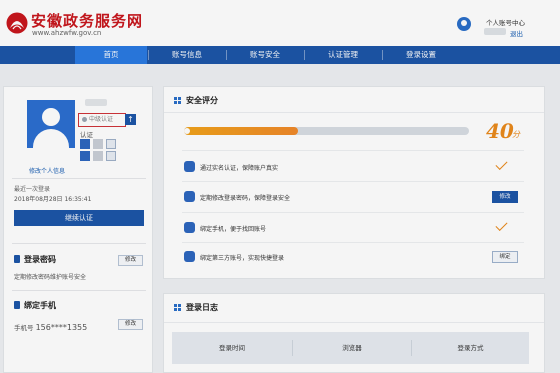  I want to click on login-log-title-text: 登录日志, so click(202, 307).